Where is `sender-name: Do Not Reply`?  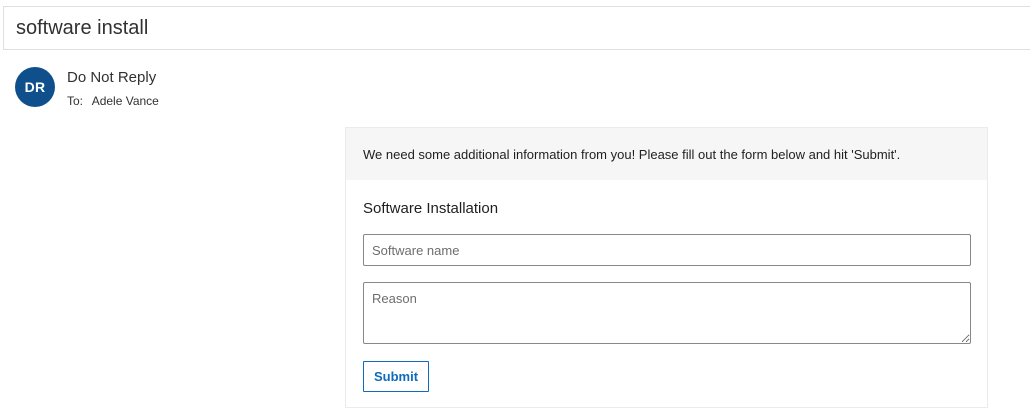
sender-name: Do Not Reply is located at coordinates (111, 77).